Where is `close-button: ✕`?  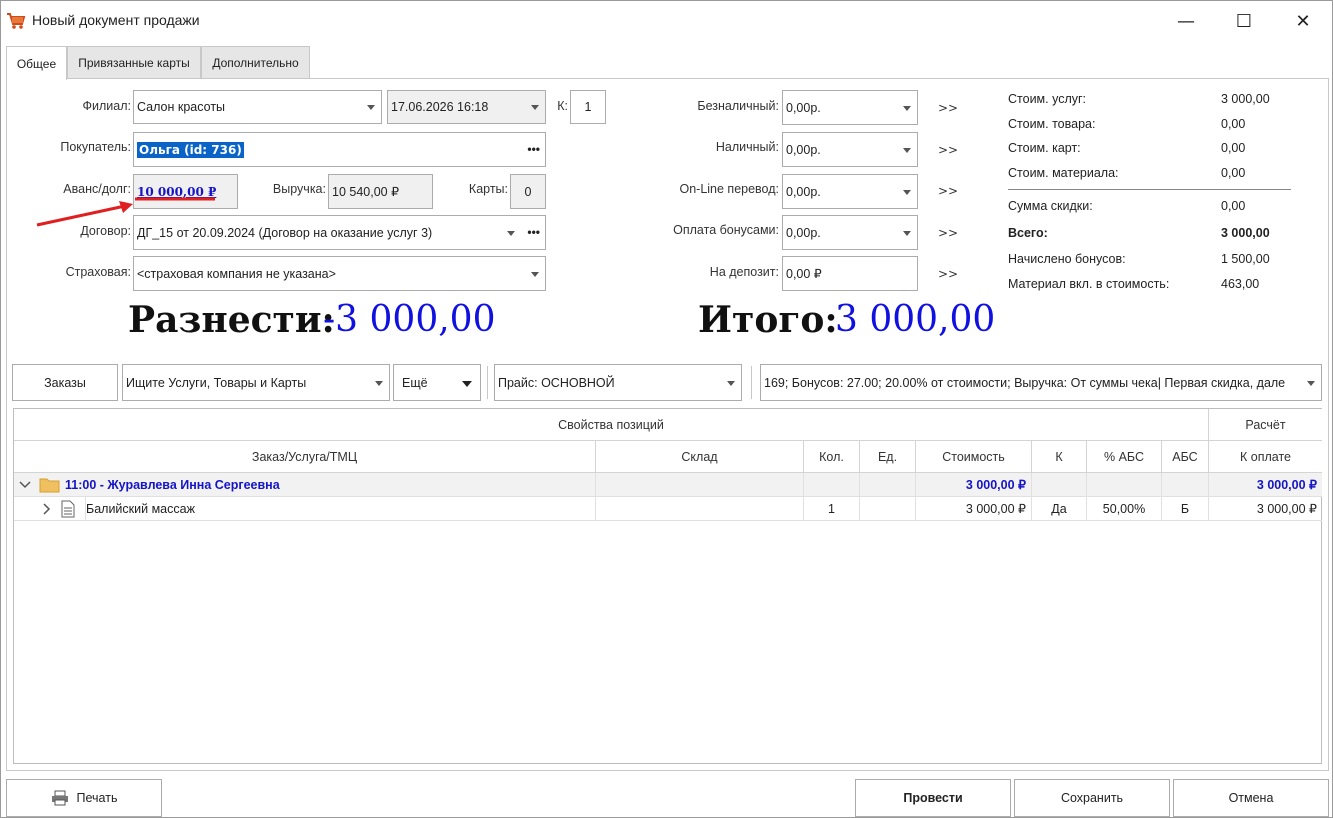 close-button: ✕ is located at coordinates (1303, 21).